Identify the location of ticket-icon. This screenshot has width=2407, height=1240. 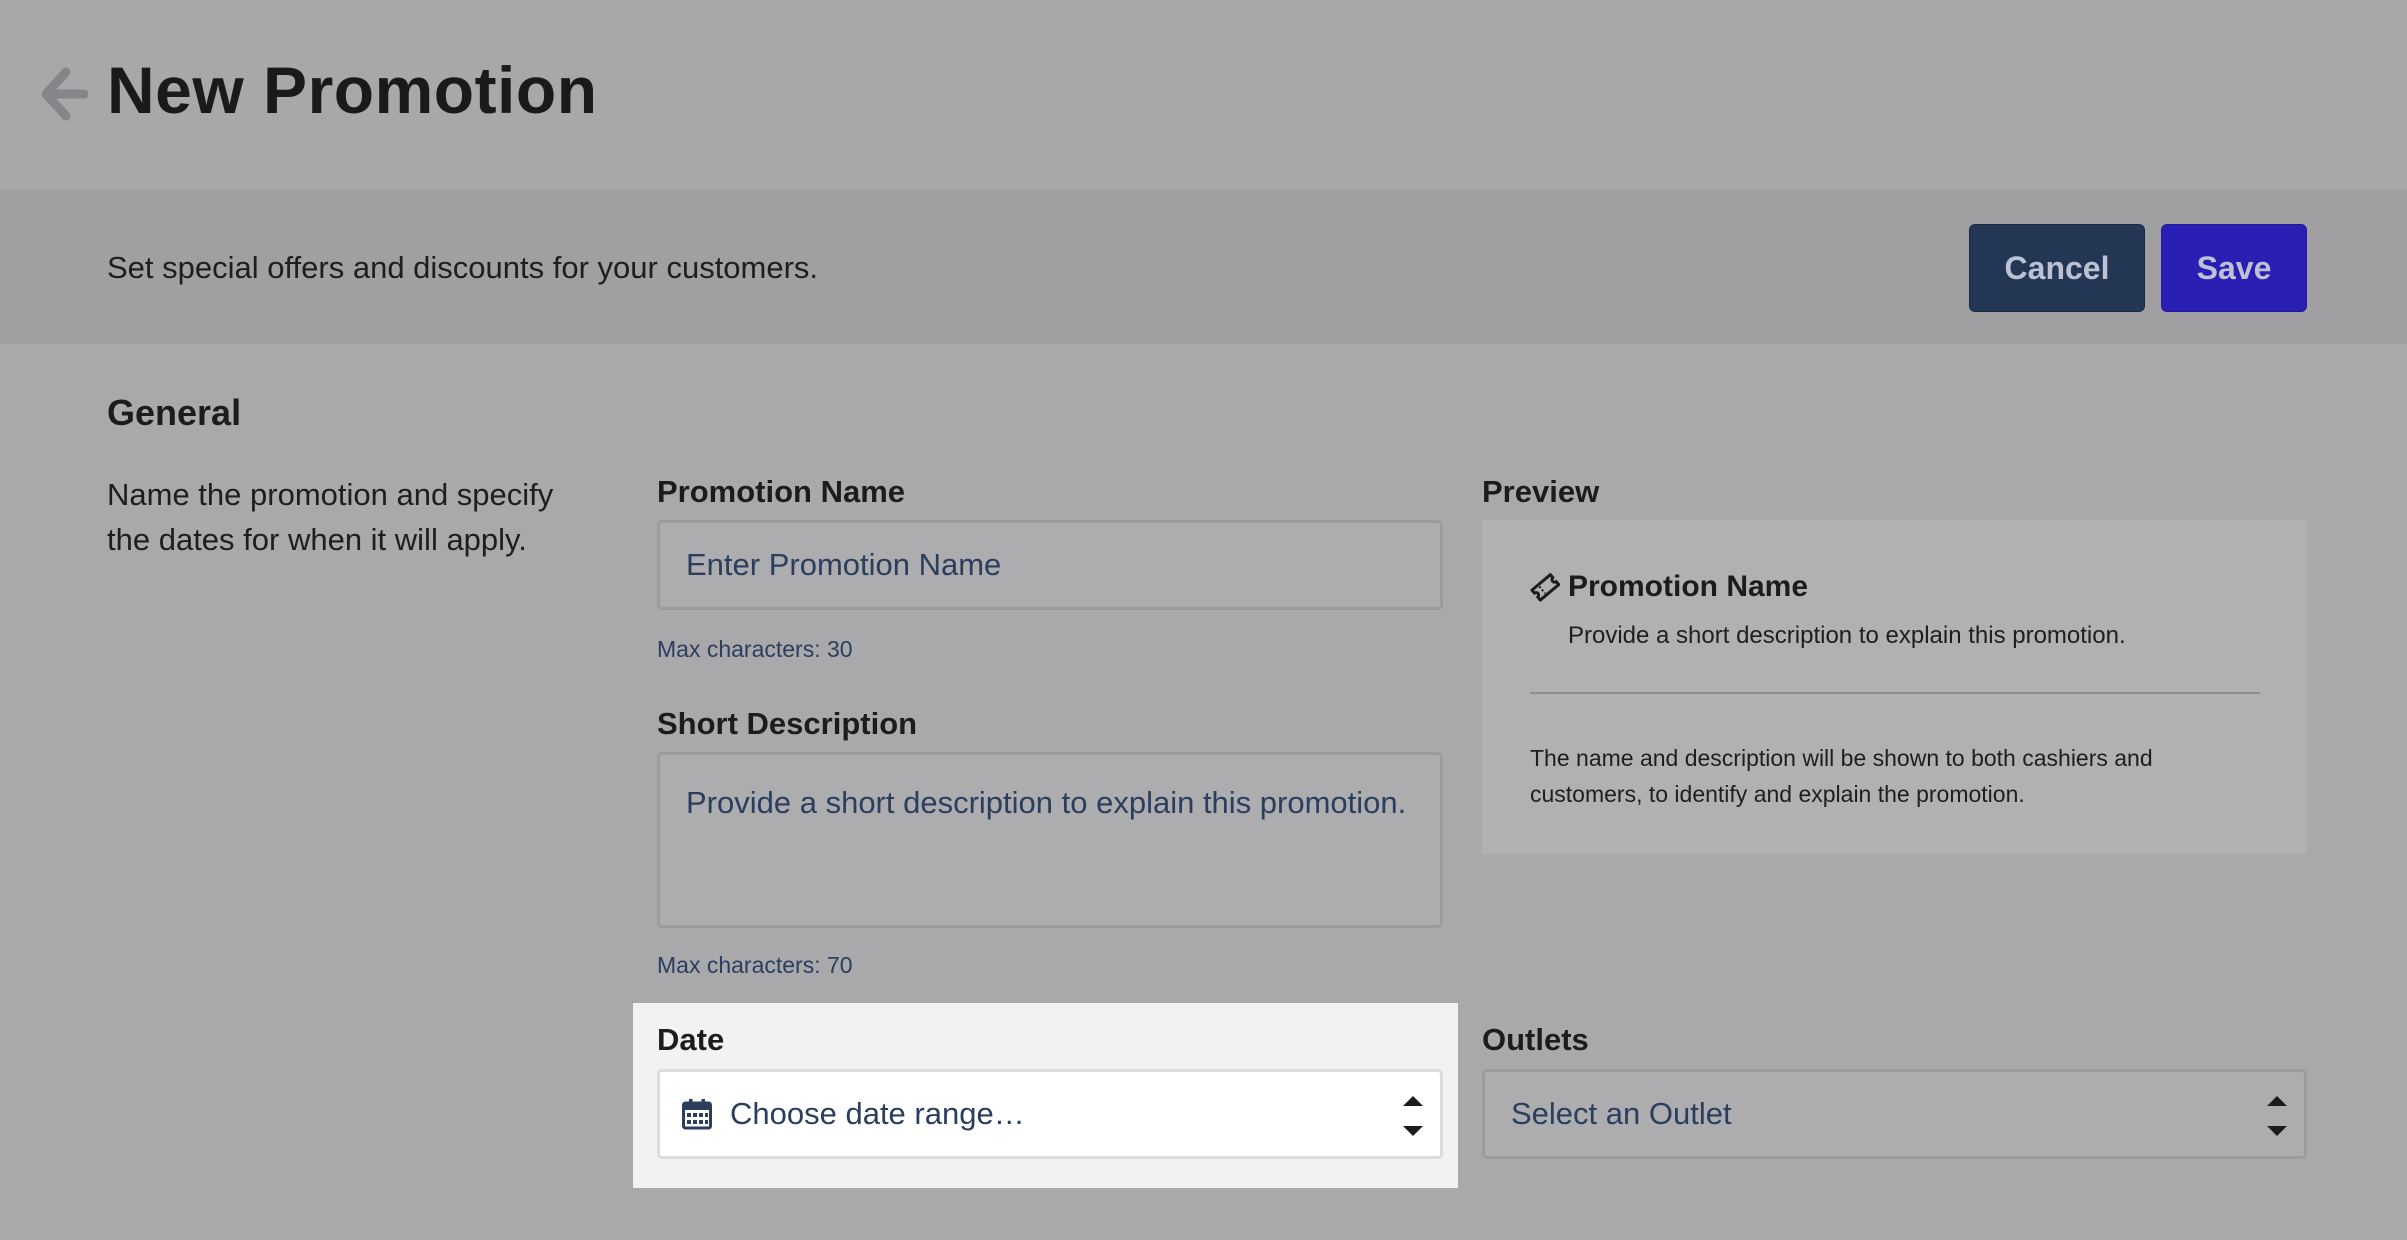
(1545, 587).